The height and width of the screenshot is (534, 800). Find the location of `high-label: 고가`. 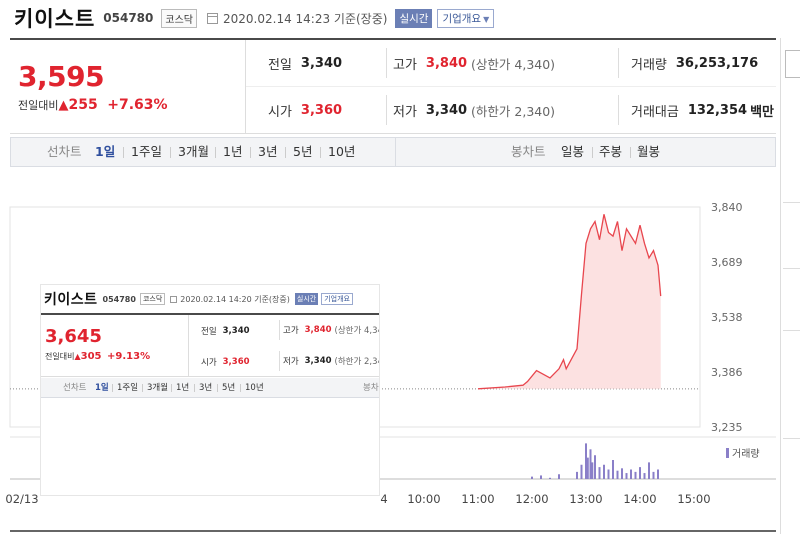

high-label: 고가 is located at coordinates (405, 65).